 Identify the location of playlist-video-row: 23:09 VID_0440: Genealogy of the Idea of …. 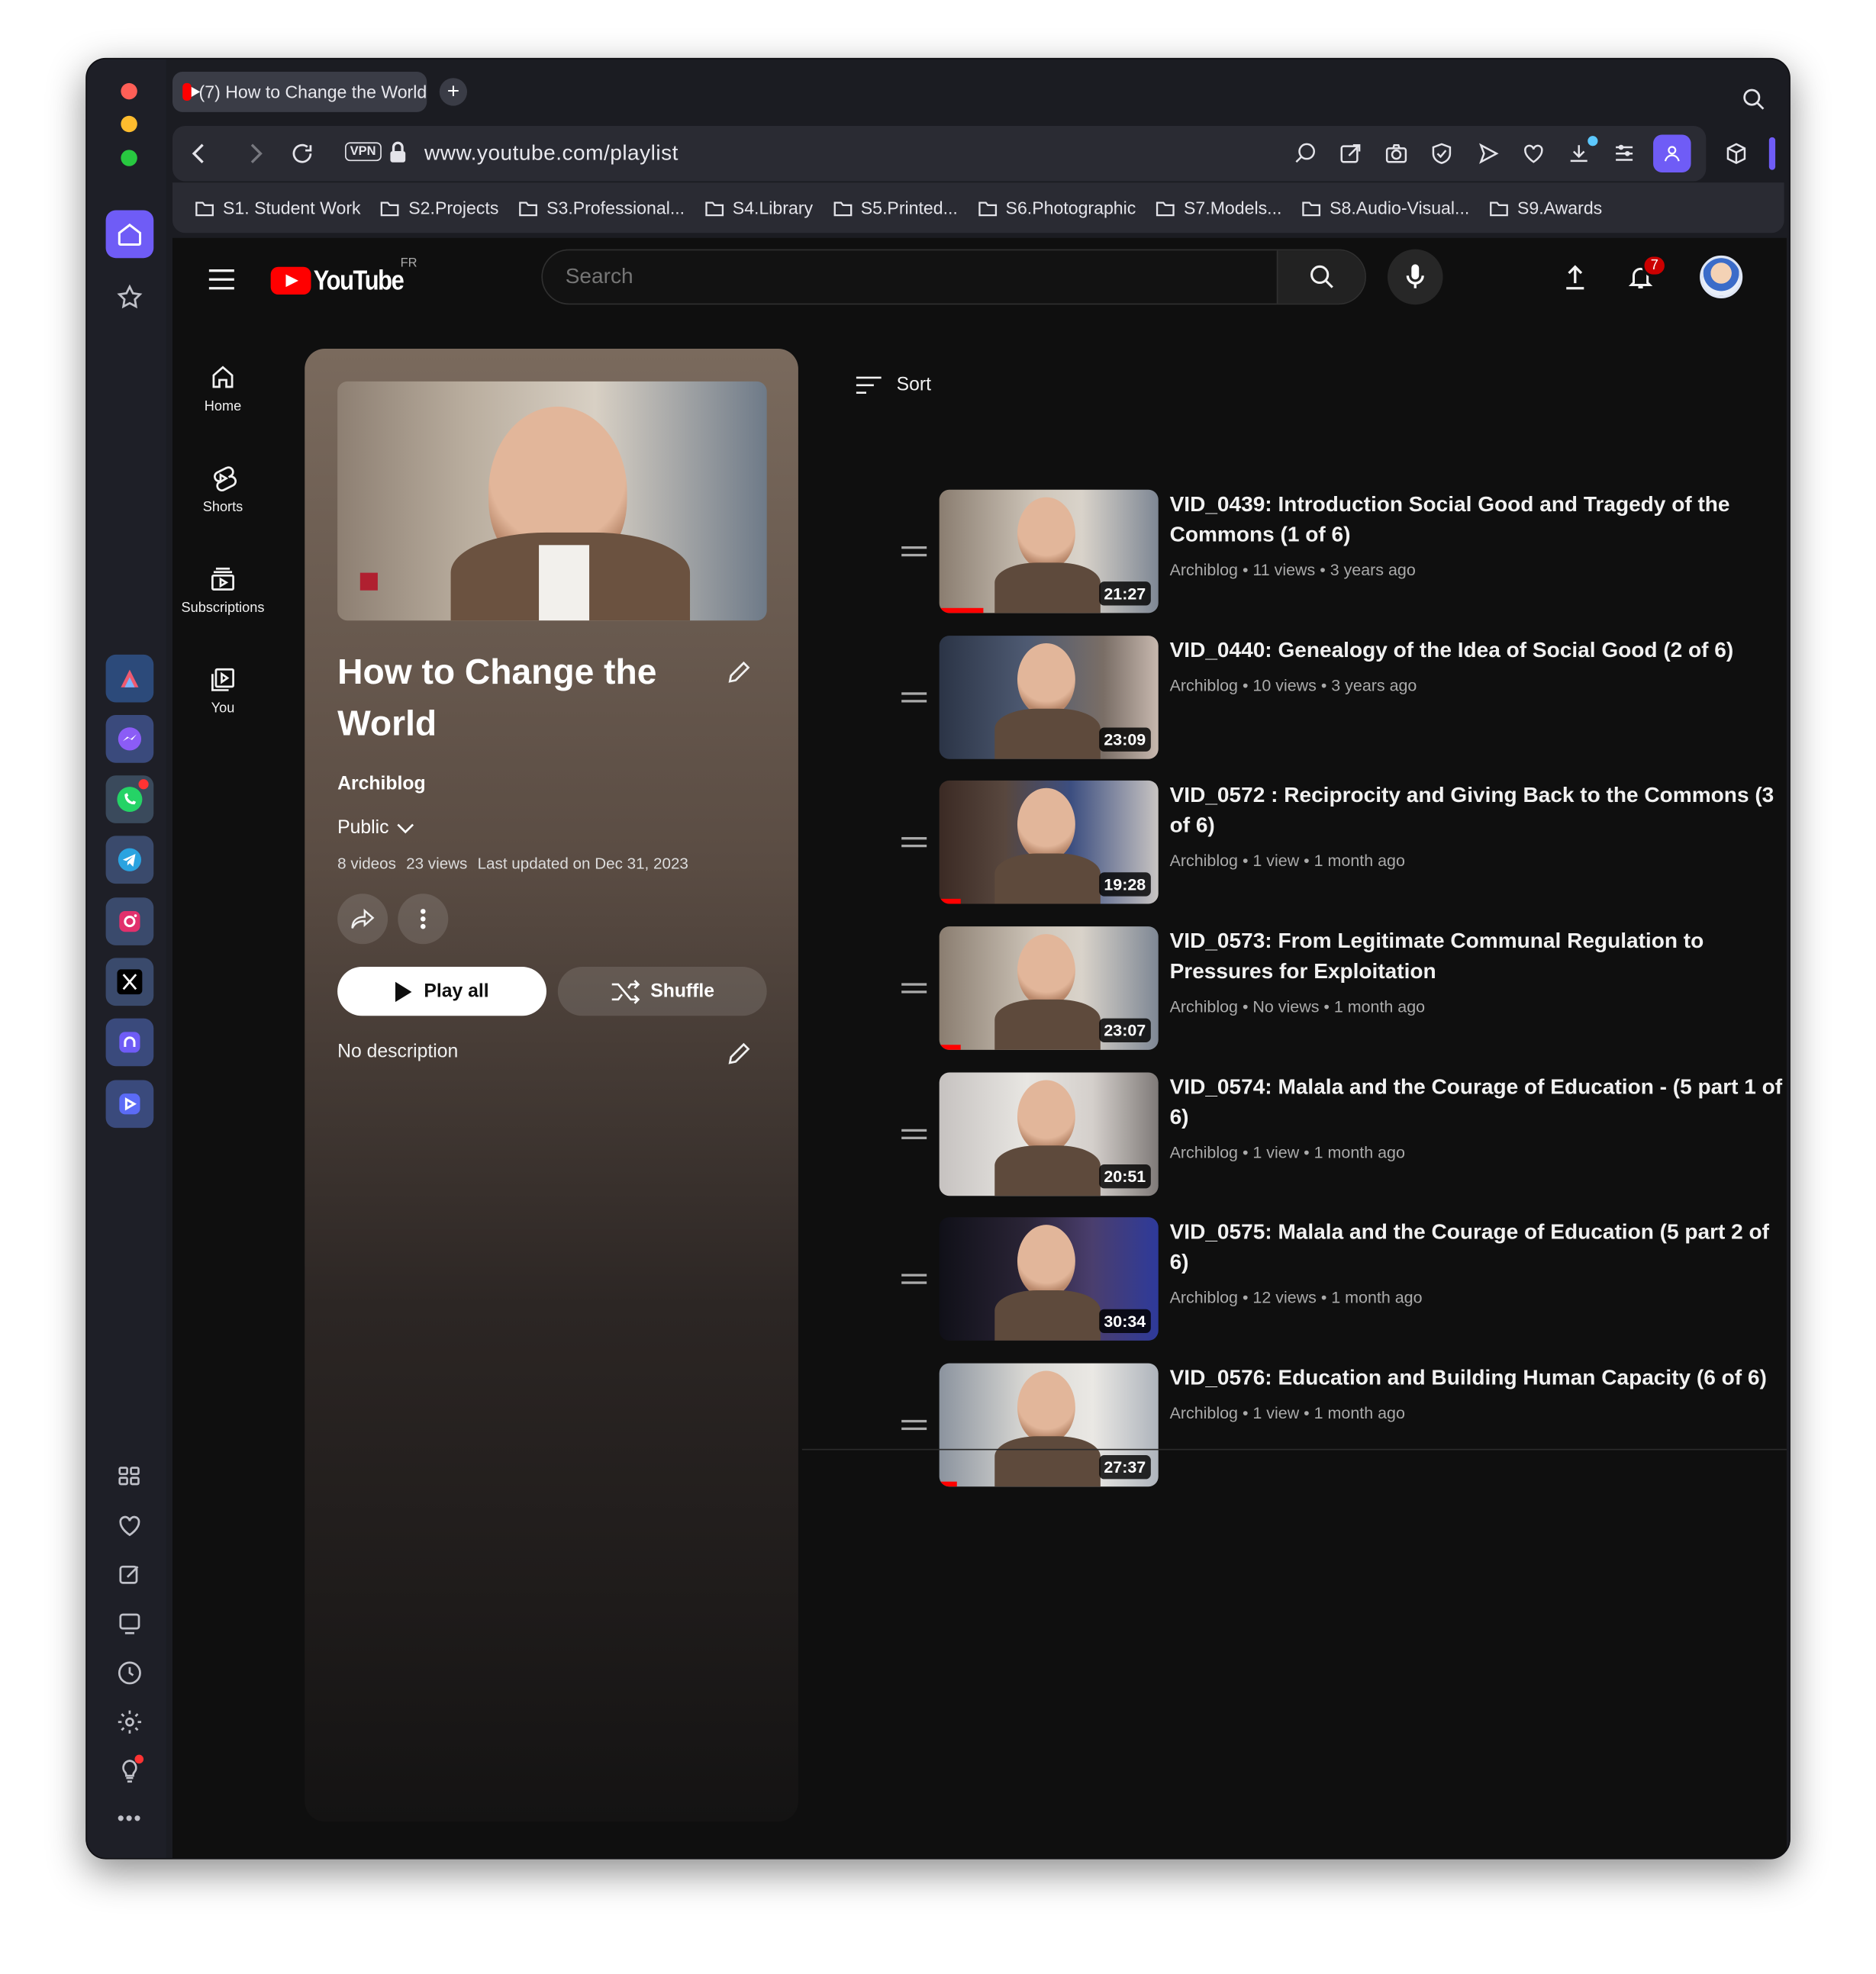
(1339, 699).